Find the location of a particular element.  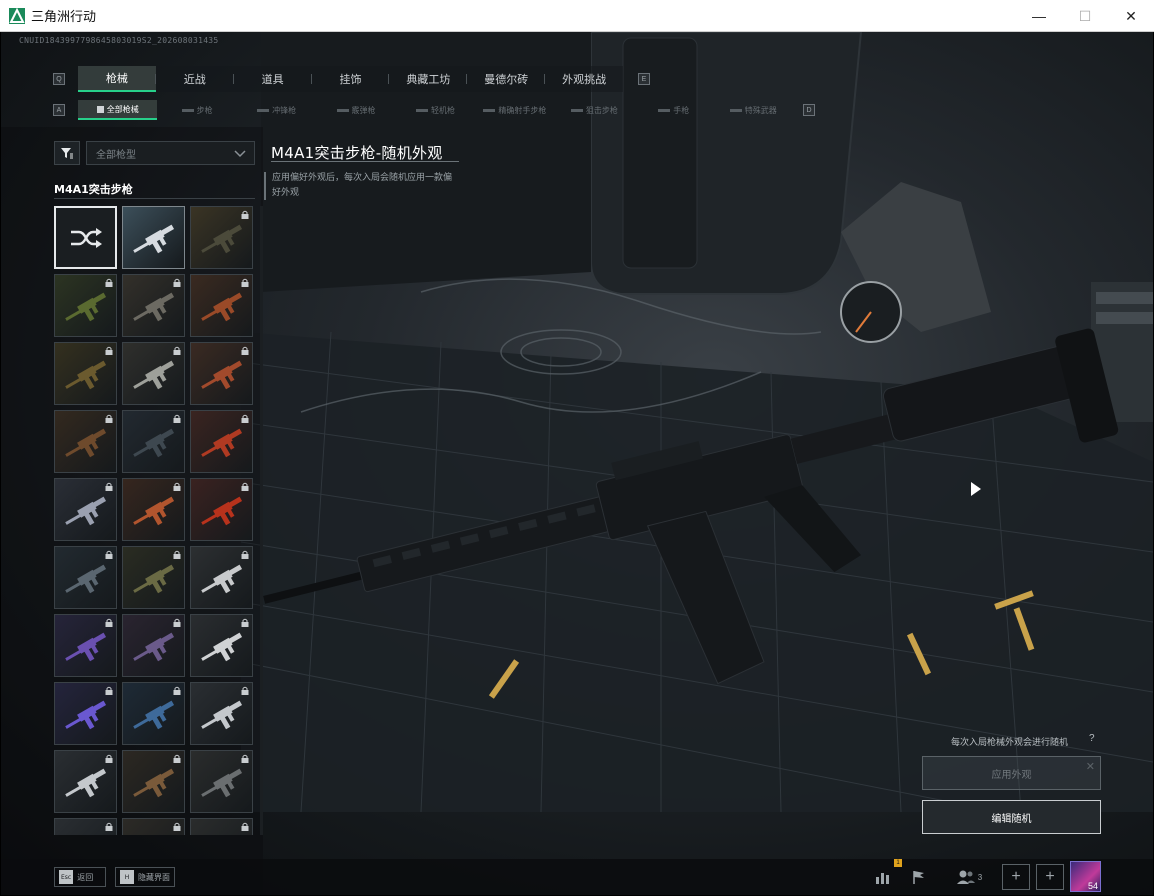

hide-ui-button: H 隐藏界面 is located at coordinates (145, 877).